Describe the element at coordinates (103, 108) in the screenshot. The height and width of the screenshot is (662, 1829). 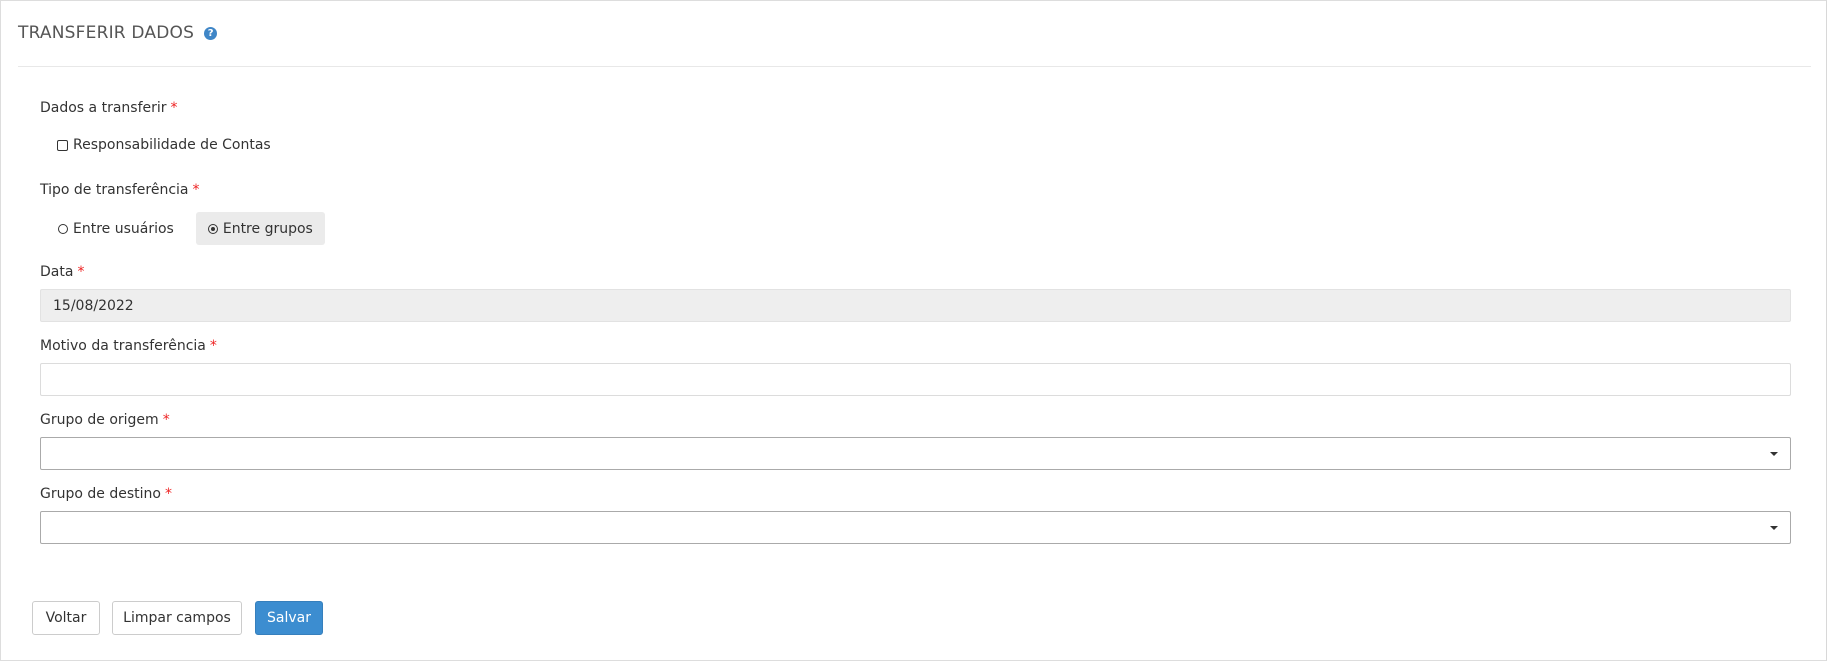
I see `dados-label-text: Dados a transferir` at that location.